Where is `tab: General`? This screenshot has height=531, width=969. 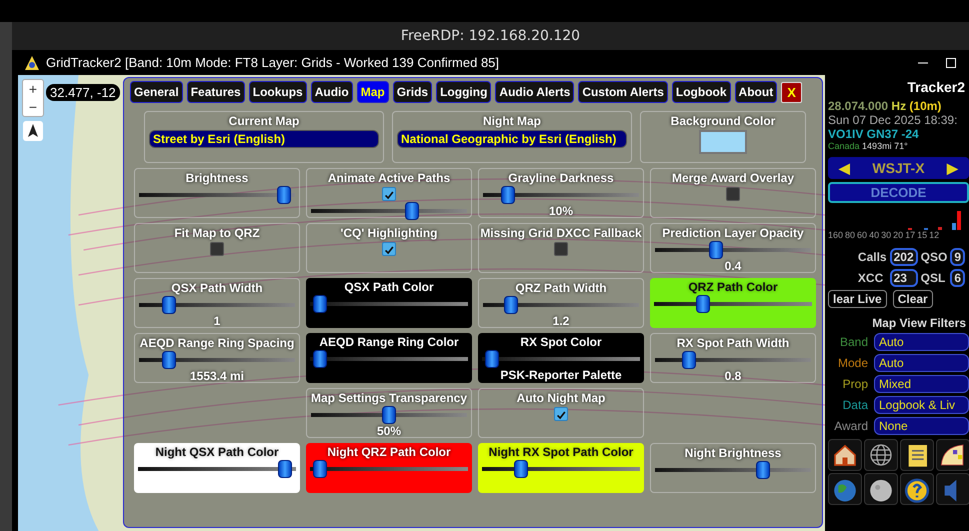
tab: General is located at coordinates (156, 92).